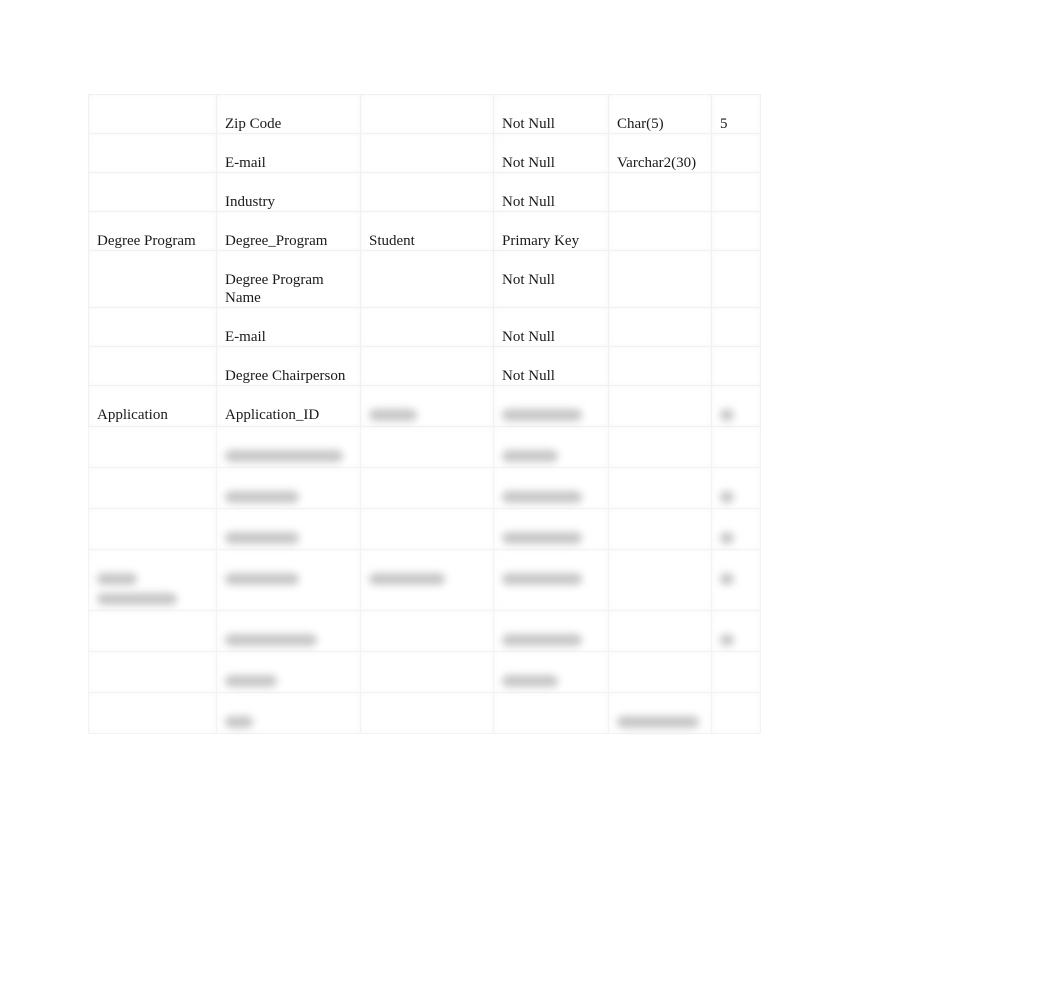 This screenshot has height=1001, width=1062. What do you see at coordinates (288, 231) in the screenshot?
I see `attribute-cell: Degree_Program` at bounding box center [288, 231].